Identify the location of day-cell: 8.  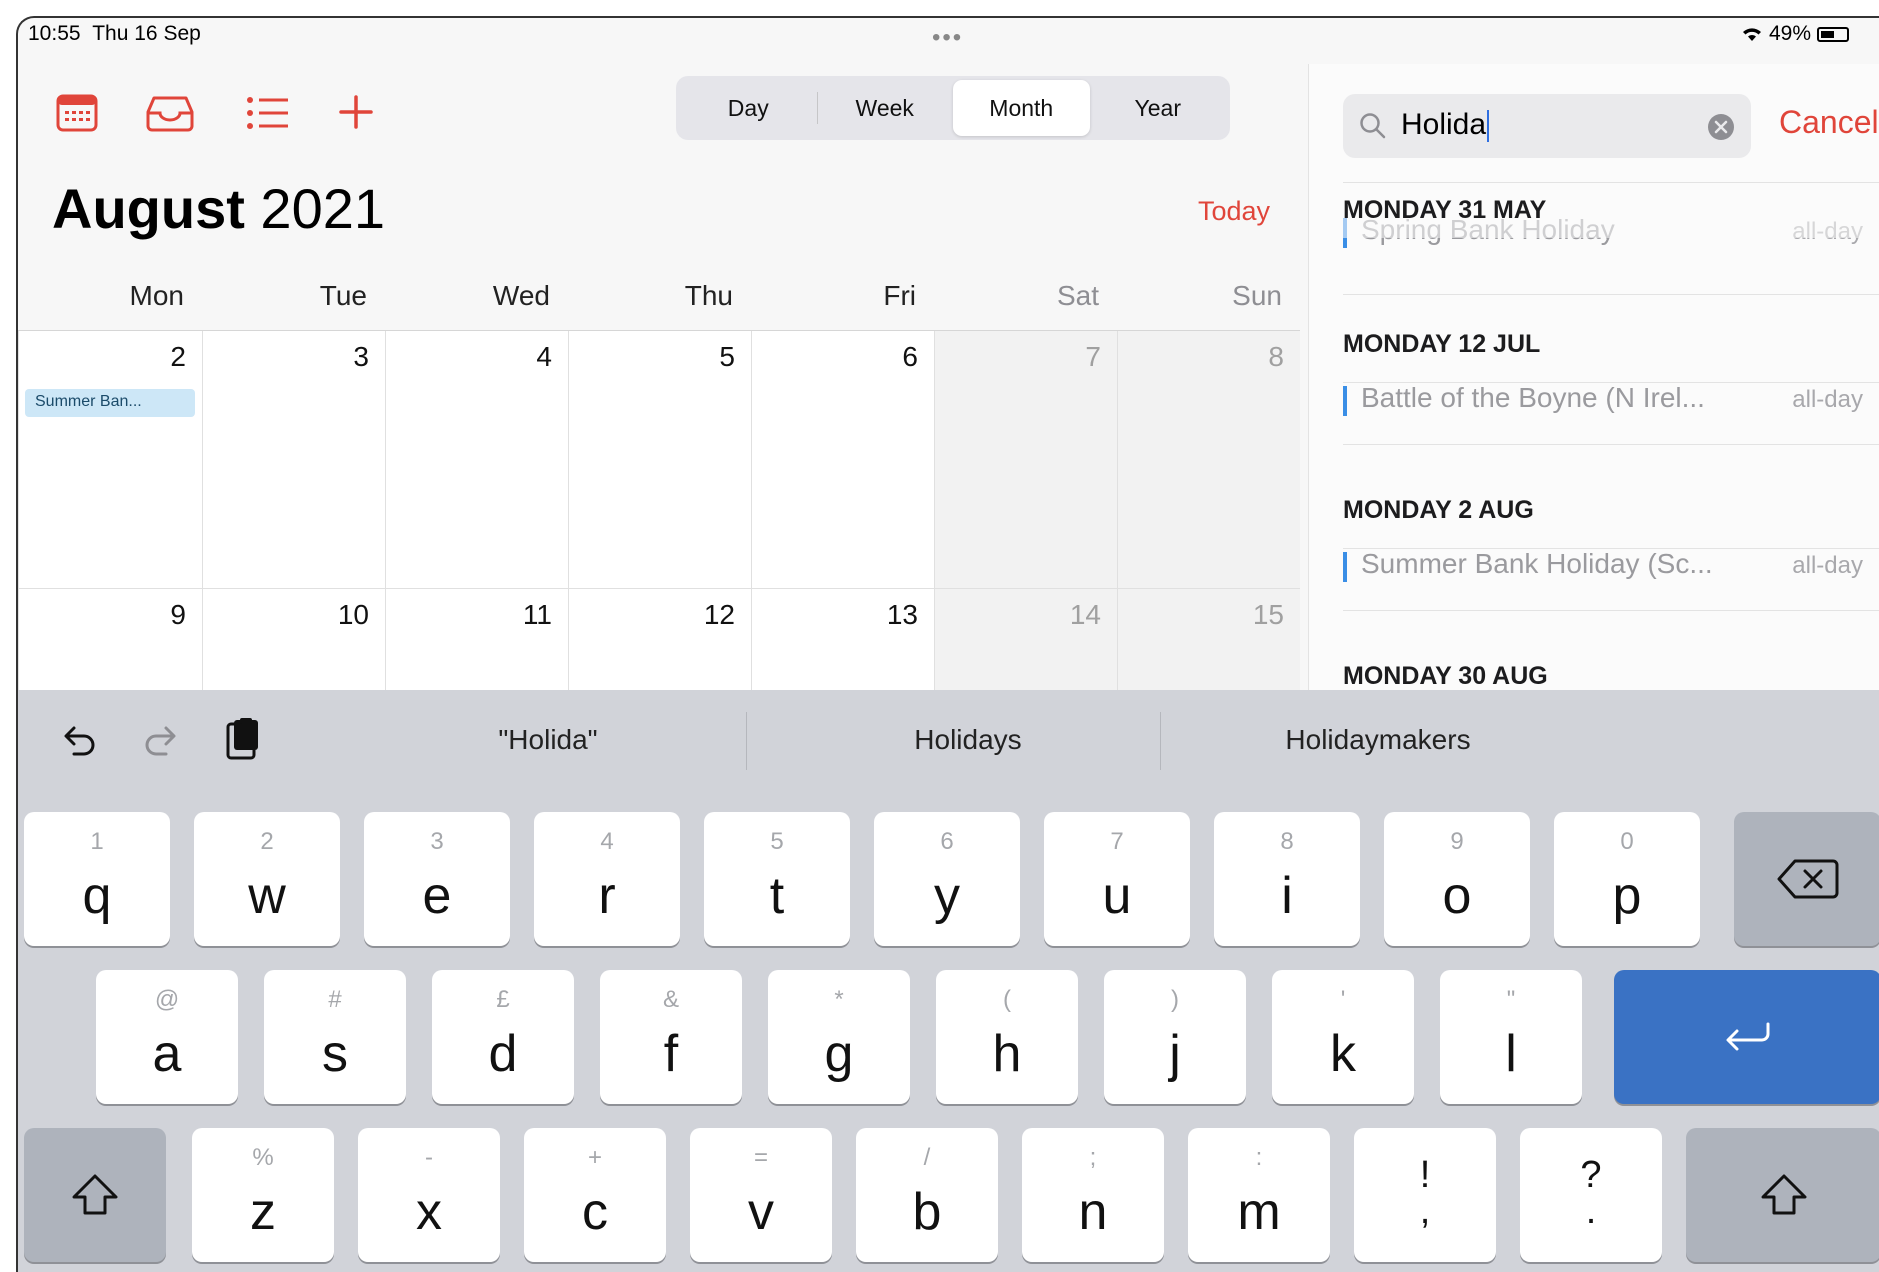
(1208, 460).